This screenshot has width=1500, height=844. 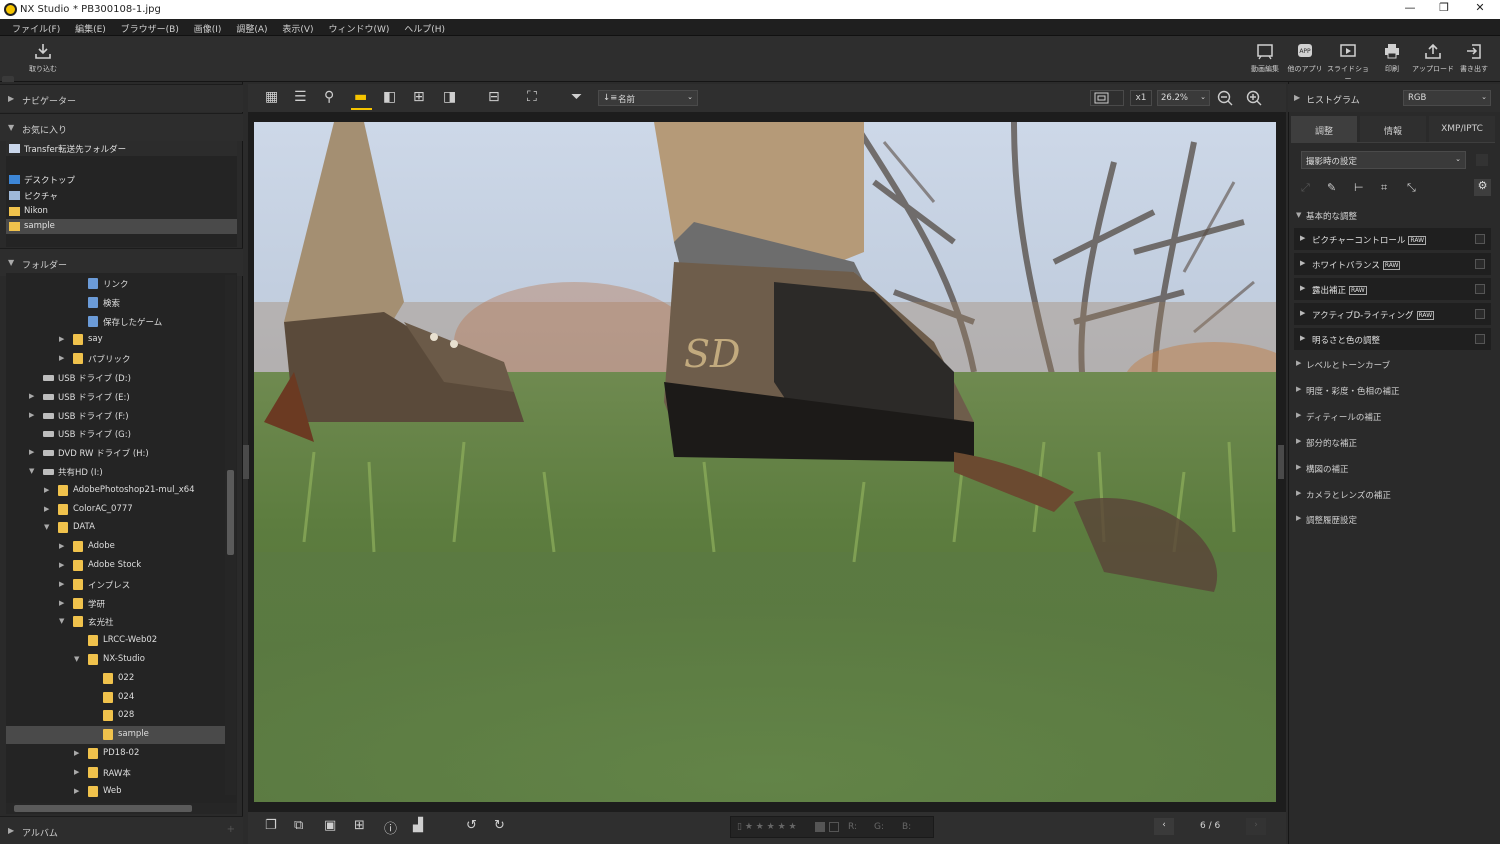 I want to click on close-icon: ✕, so click(x=1480, y=9).